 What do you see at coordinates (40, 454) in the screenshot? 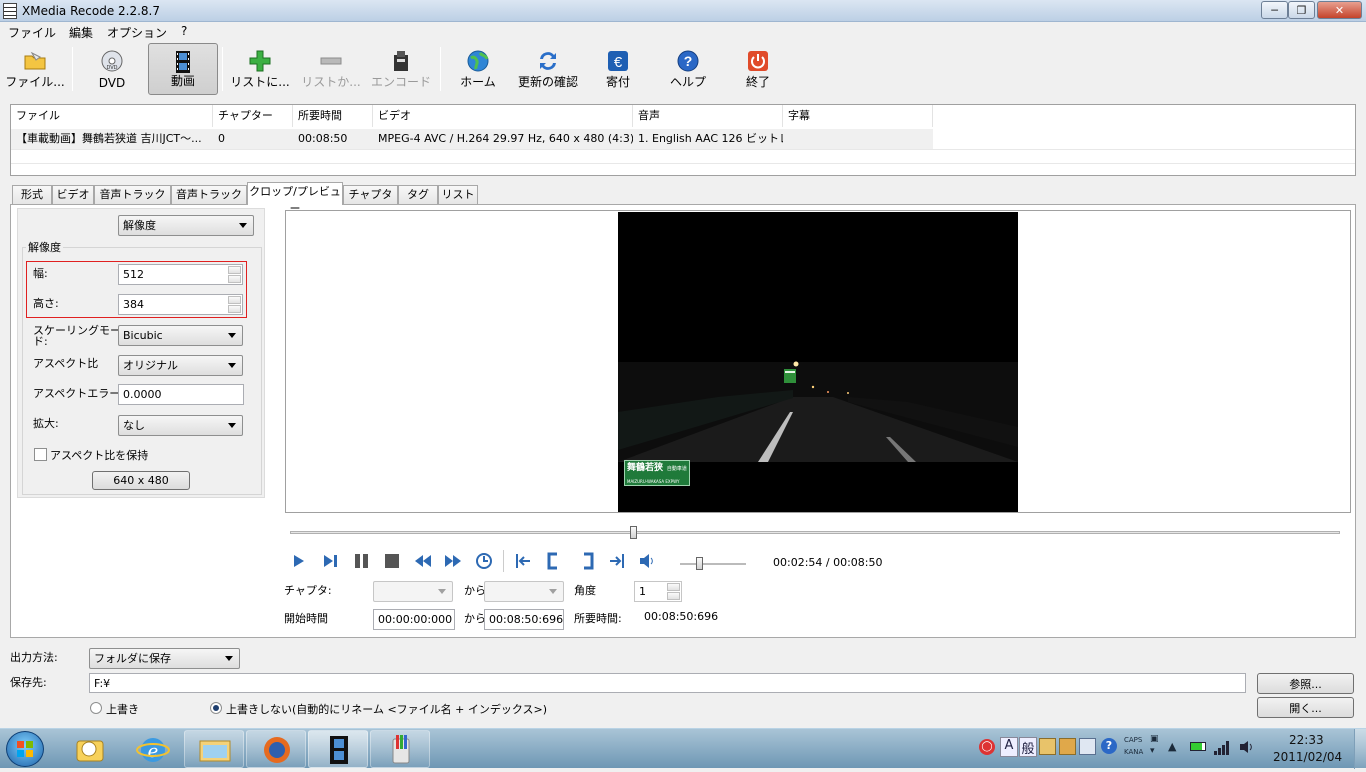
I see `keep-aspect-checkbox` at bounding box center [40, 454].